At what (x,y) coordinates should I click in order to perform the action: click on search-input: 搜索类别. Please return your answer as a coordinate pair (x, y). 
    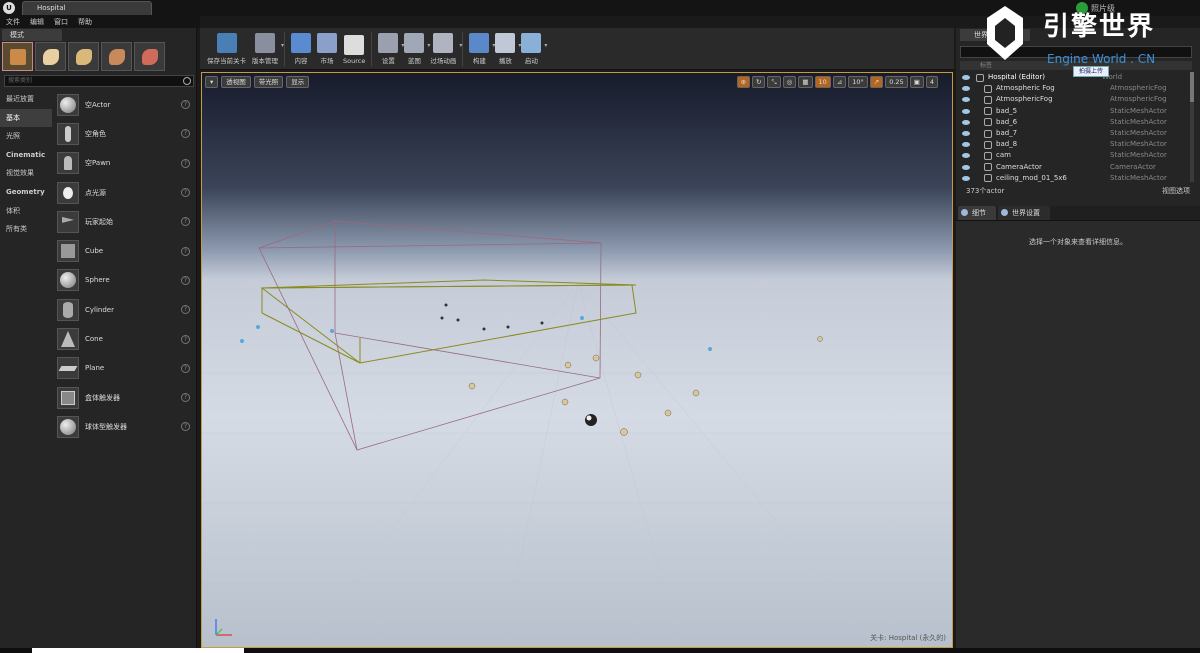
    Looking at the image, I should click on (99, 81).